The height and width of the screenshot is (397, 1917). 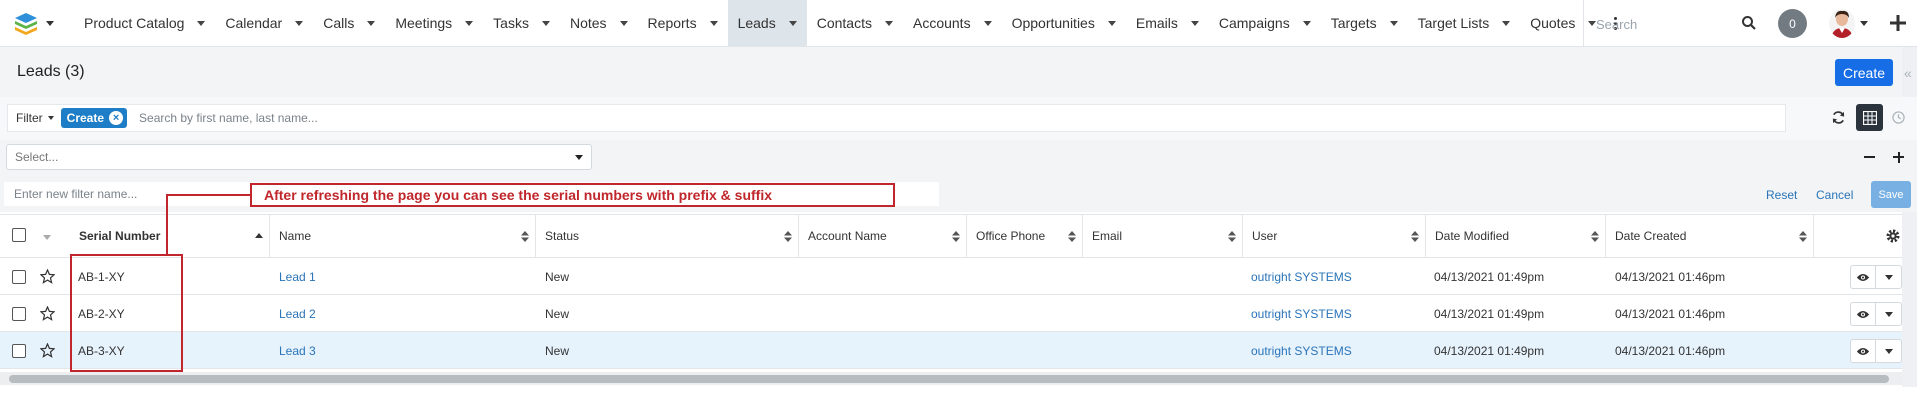 I want to click on nav-item-label: Accounts, so click(x=941, y=23).